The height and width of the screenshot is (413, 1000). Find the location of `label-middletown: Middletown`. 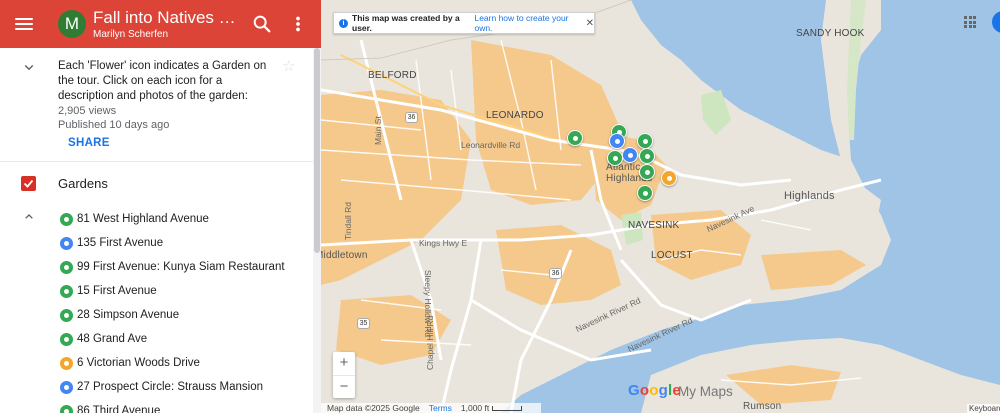

label-middletown: Middletown is located at coordinates (344, 255).